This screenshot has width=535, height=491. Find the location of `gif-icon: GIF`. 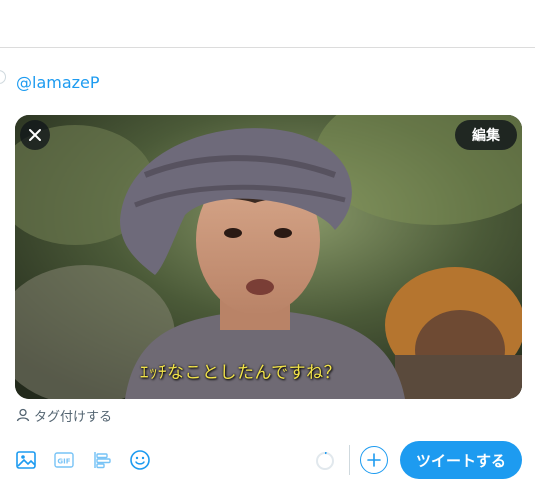

gif-icon: GIF is located at coordinates (64, 460).